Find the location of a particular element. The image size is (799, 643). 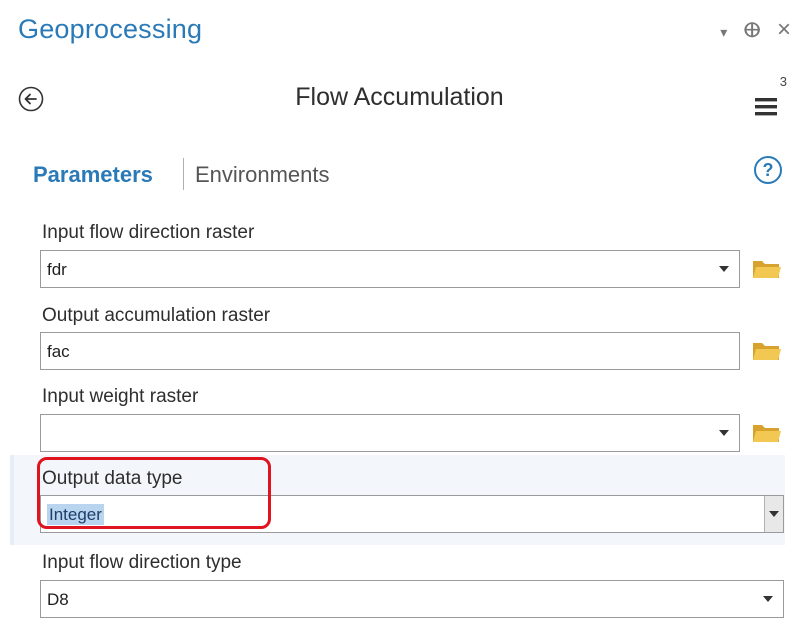

back-arrow-icon is located at coordinates (31, 99).